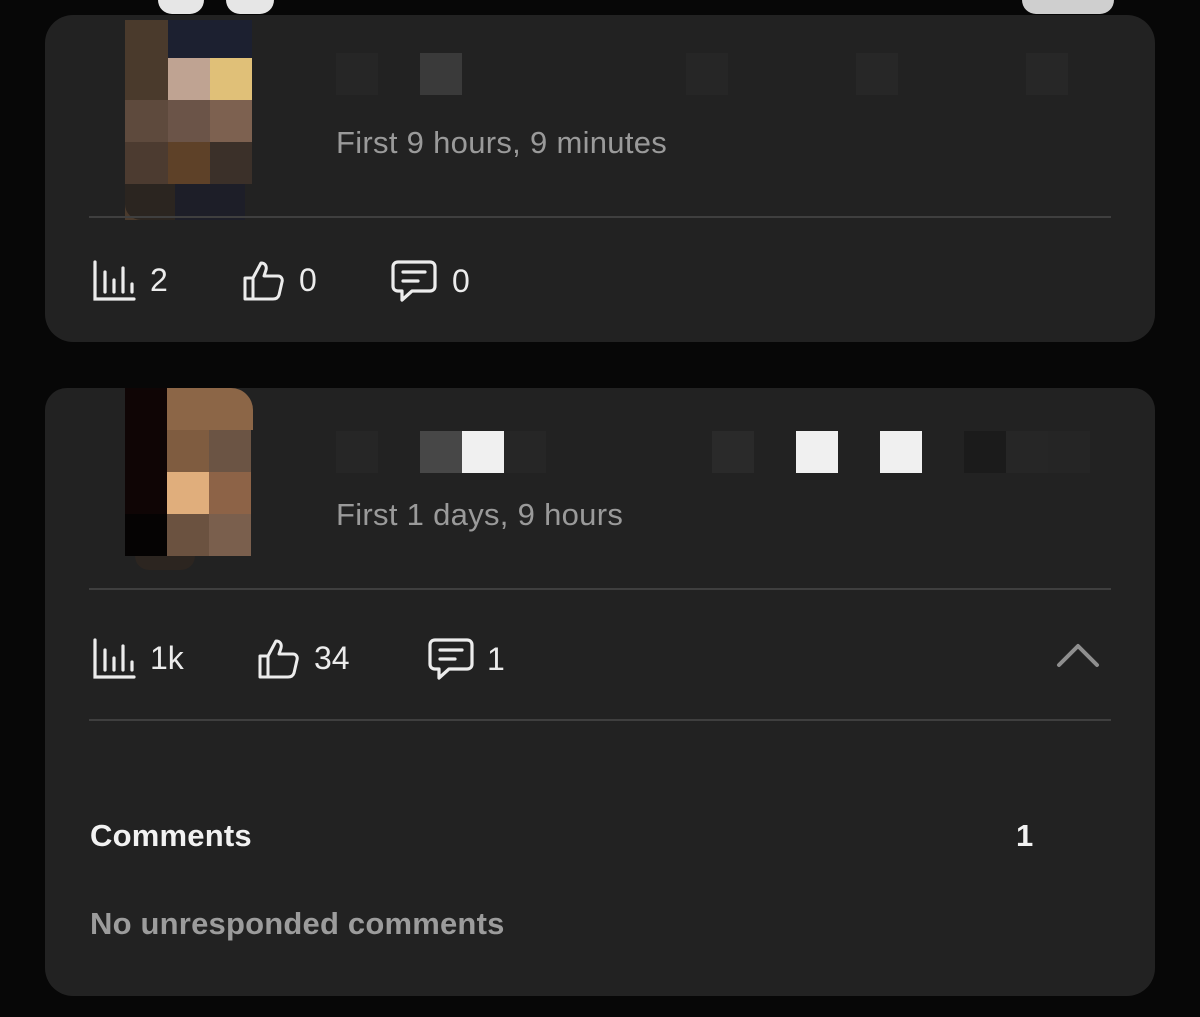 This screenshot has width=1200, height=1017. I want to click on views-count: 2, so click(159, 279).